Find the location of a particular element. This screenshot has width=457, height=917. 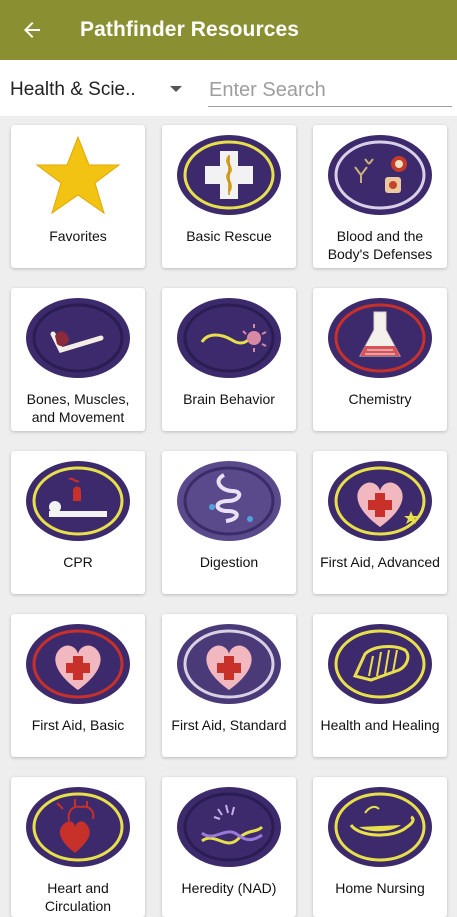

resource-card-label: Chemistry is located at coordinates (380, 399).